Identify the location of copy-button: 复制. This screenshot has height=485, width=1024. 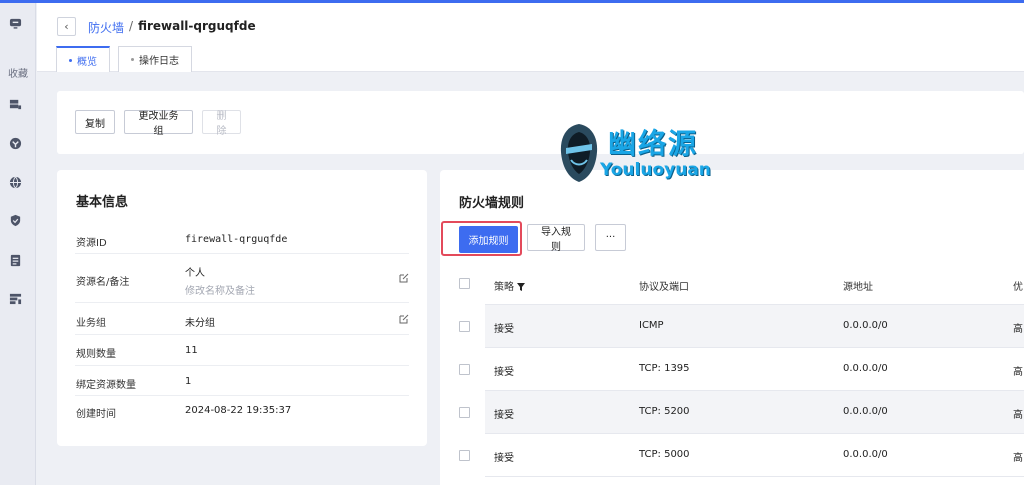
(95, 122).